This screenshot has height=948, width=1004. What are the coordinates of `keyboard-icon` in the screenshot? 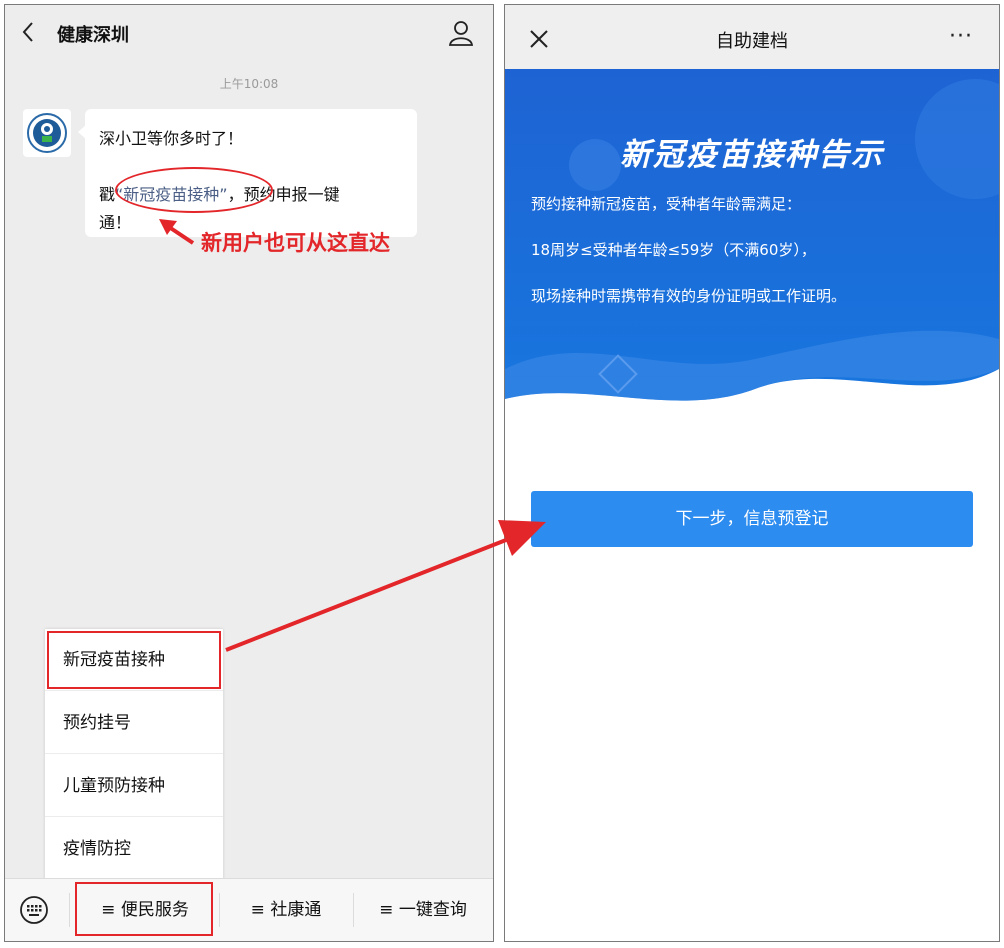 It's located at (34, 910).